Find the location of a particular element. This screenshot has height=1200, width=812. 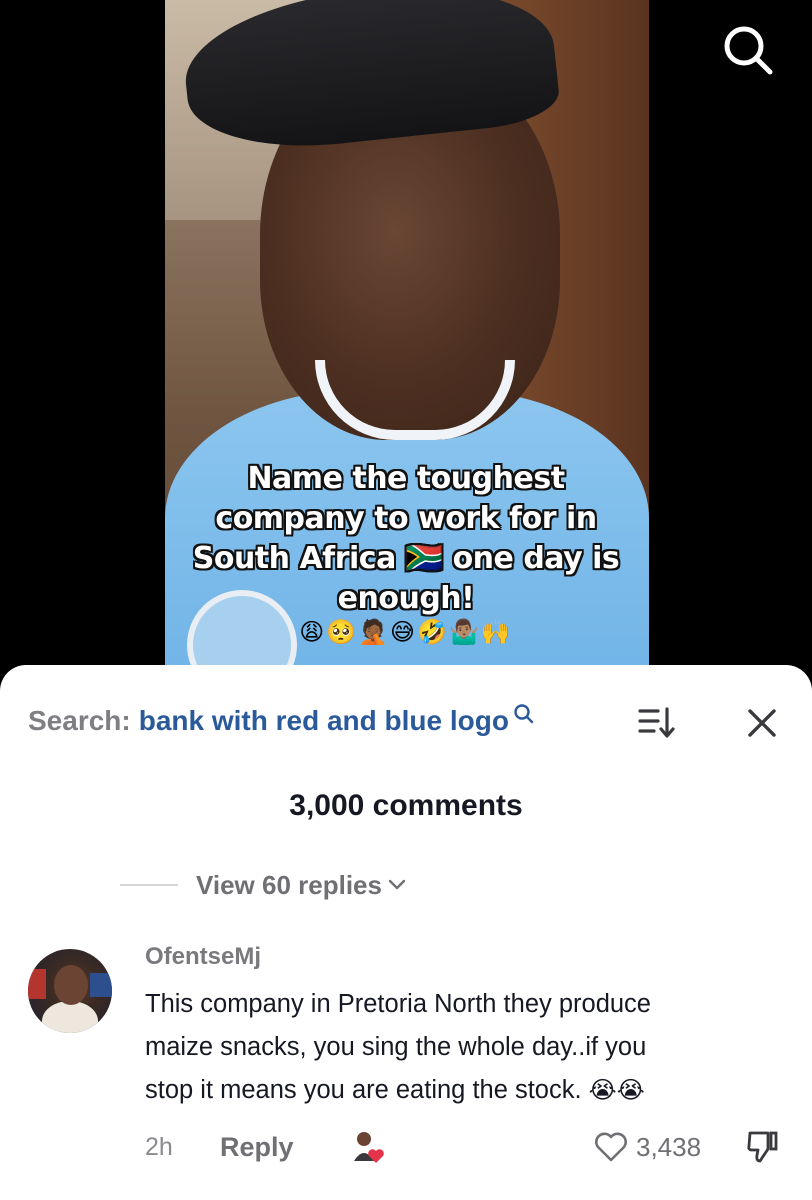

search-query-link: bank with red and blue logo is located at coordinates (324, 721).